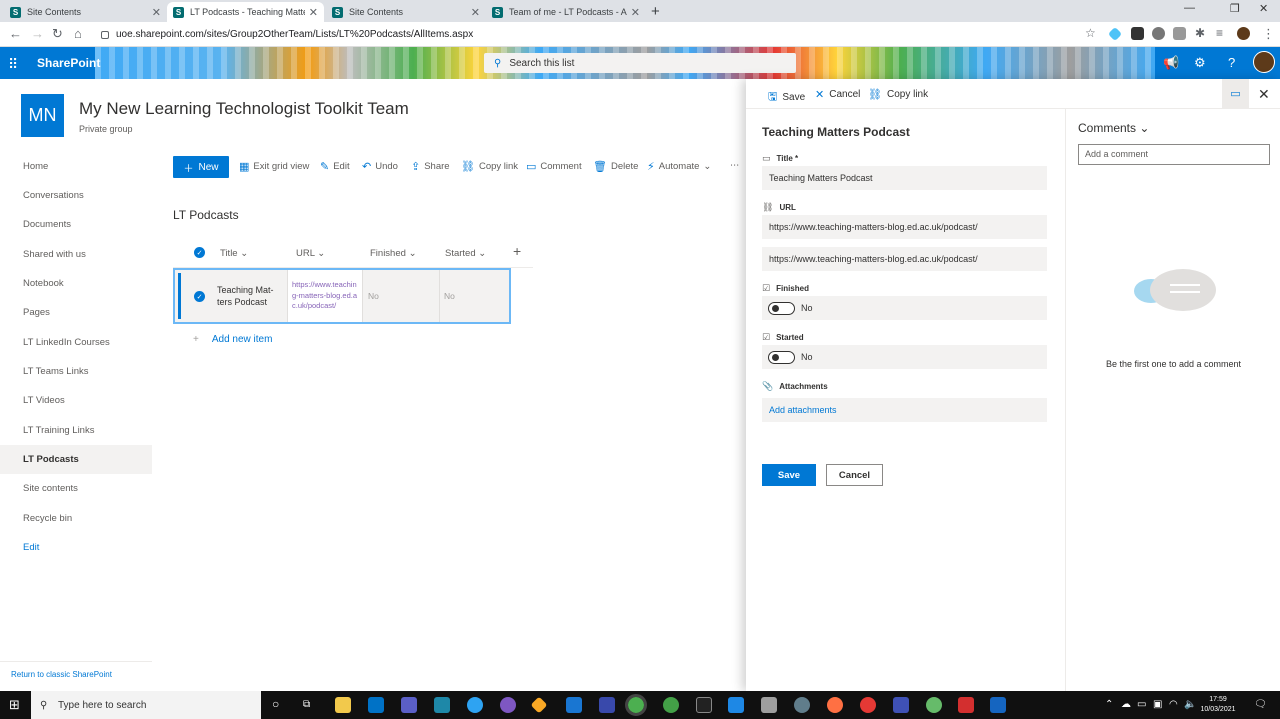  I want to click on chrome-icon, so click(636, 705).